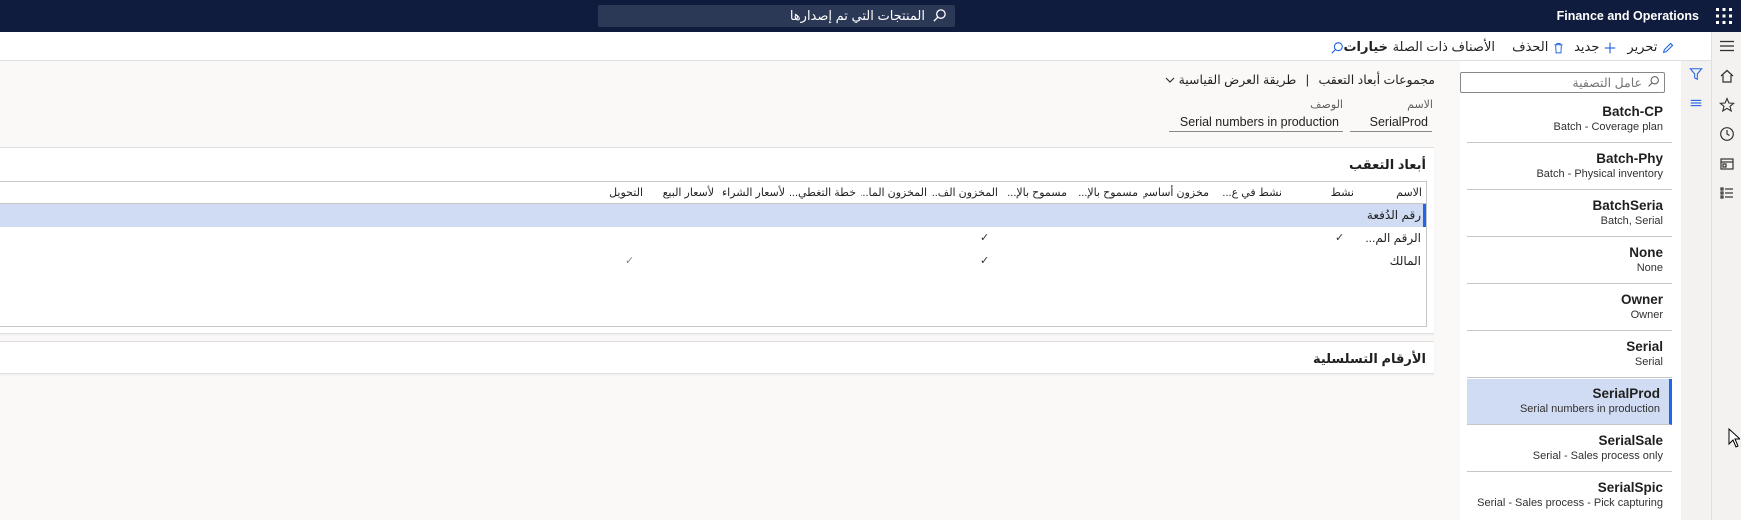 The image size is (1741, 520). Describe the element at coordinates (1629, 158) in the screenshot. I see `list-item-name: Batch-Phy` at that location.